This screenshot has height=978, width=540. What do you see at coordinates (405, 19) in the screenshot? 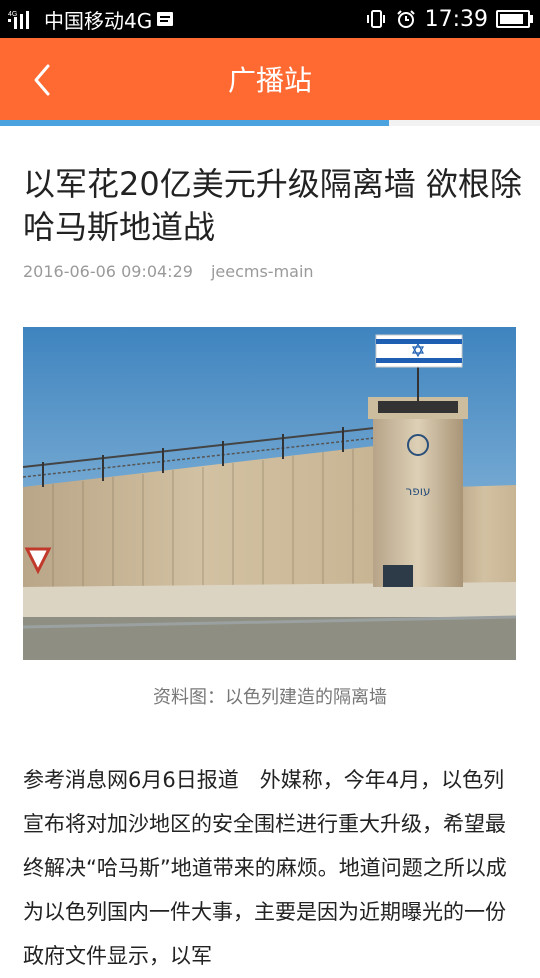
I see `alarm-icon` at bounding box center [405, 19].